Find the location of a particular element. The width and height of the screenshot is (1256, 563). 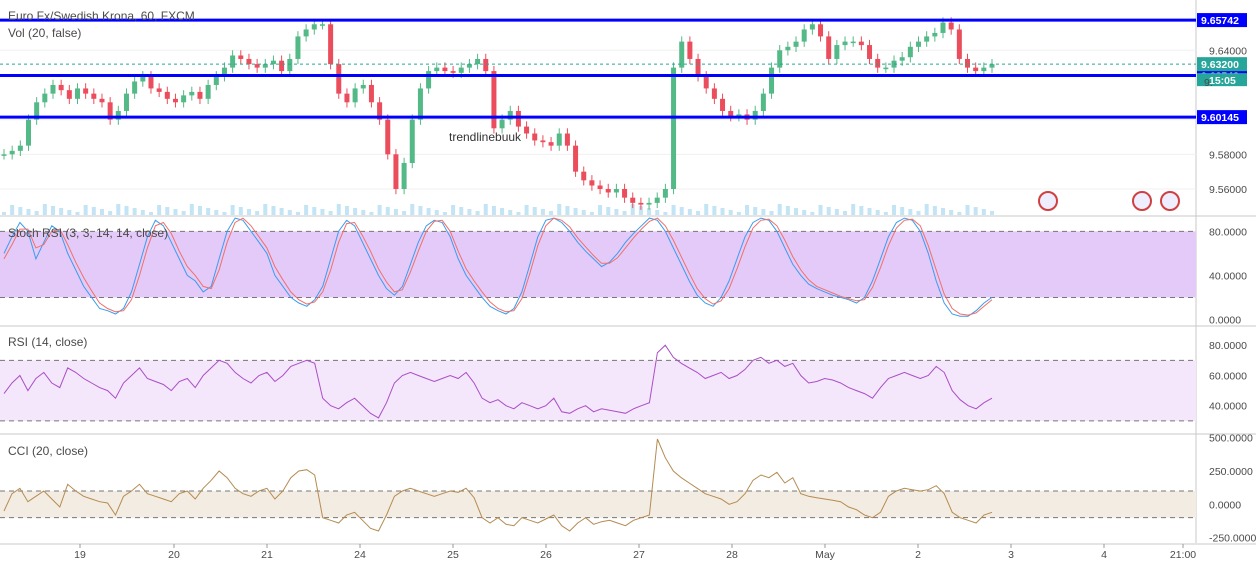

indicator-tick-label: 0.0000 is located at coordinates (1225, 320).